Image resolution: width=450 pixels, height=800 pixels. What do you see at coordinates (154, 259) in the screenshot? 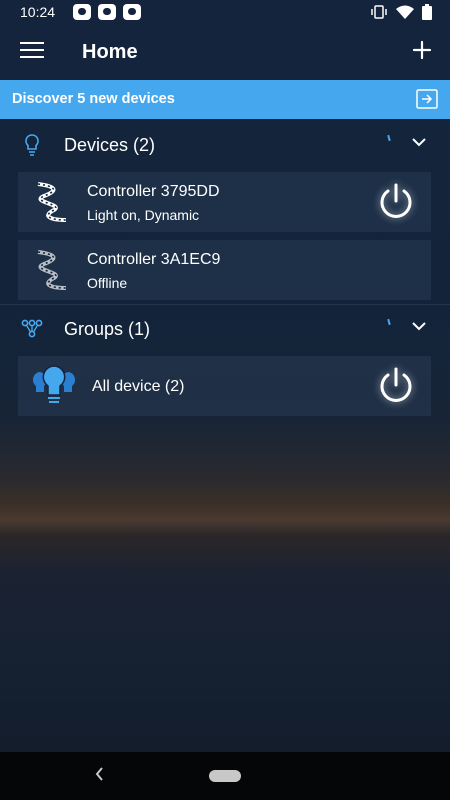
I see `device-name: Controller 3A1EC9` at bounding box center [154, 259].